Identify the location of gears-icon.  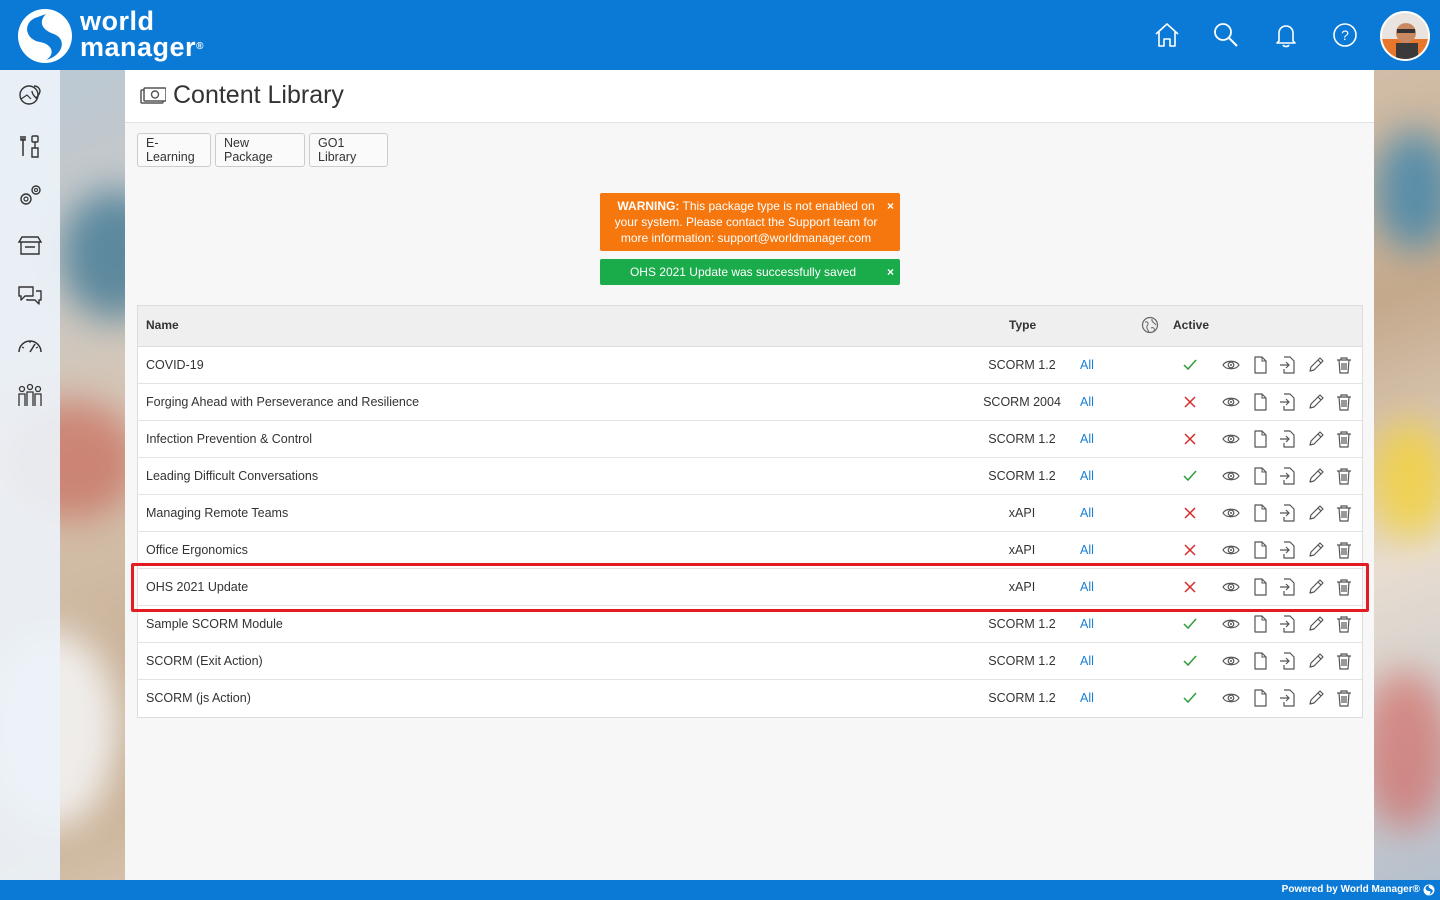
(30, 196).